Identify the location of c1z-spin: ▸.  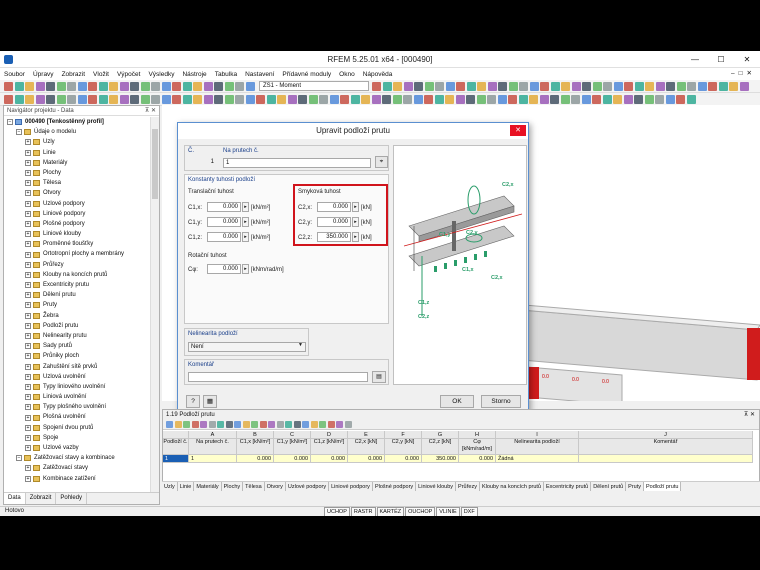
(245, 237).